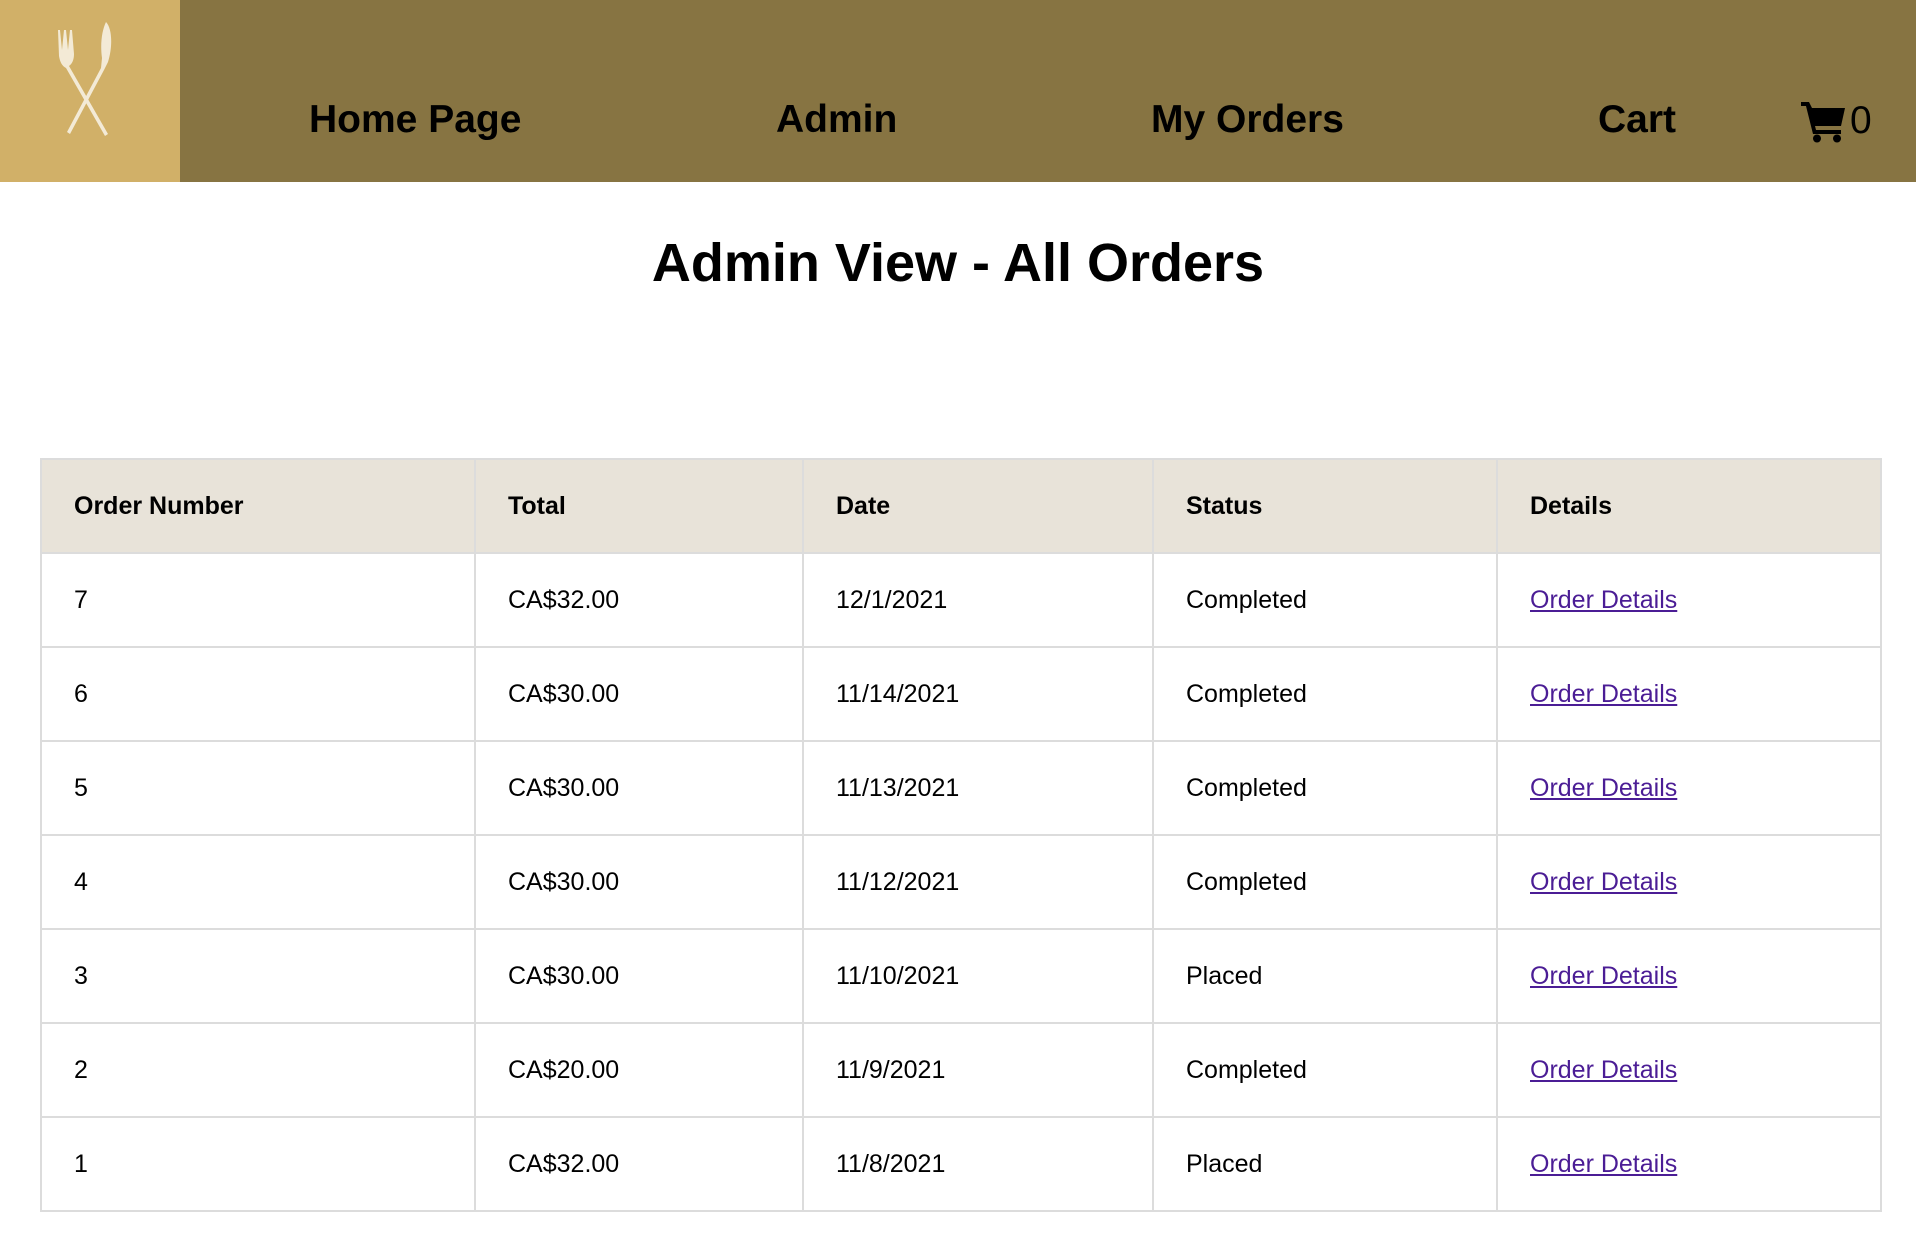  What do you see at coordinates (85, 79) in the screenshot?
I see `fork-knife-icon` at bounding box center [85, 79].